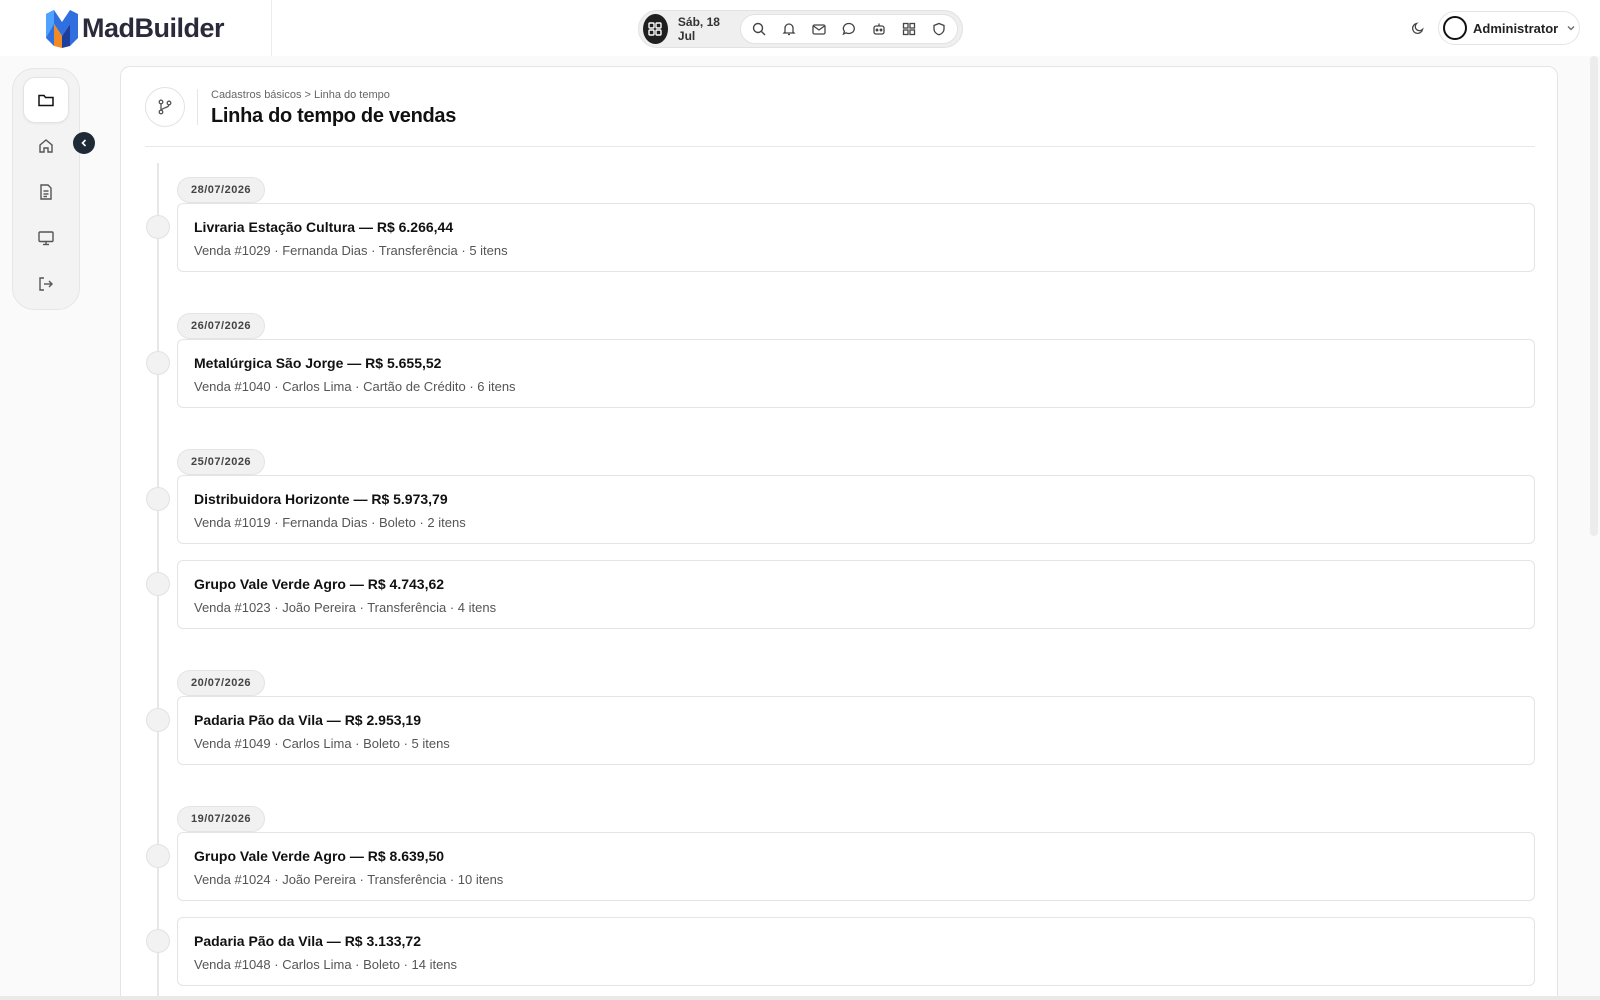 This screenshot has width=1600, height=1000. What do you see at coordinates (221, 326) in the screenshot?
I see `date-chip: 26/07/2026` at bounding box center [221, 326].